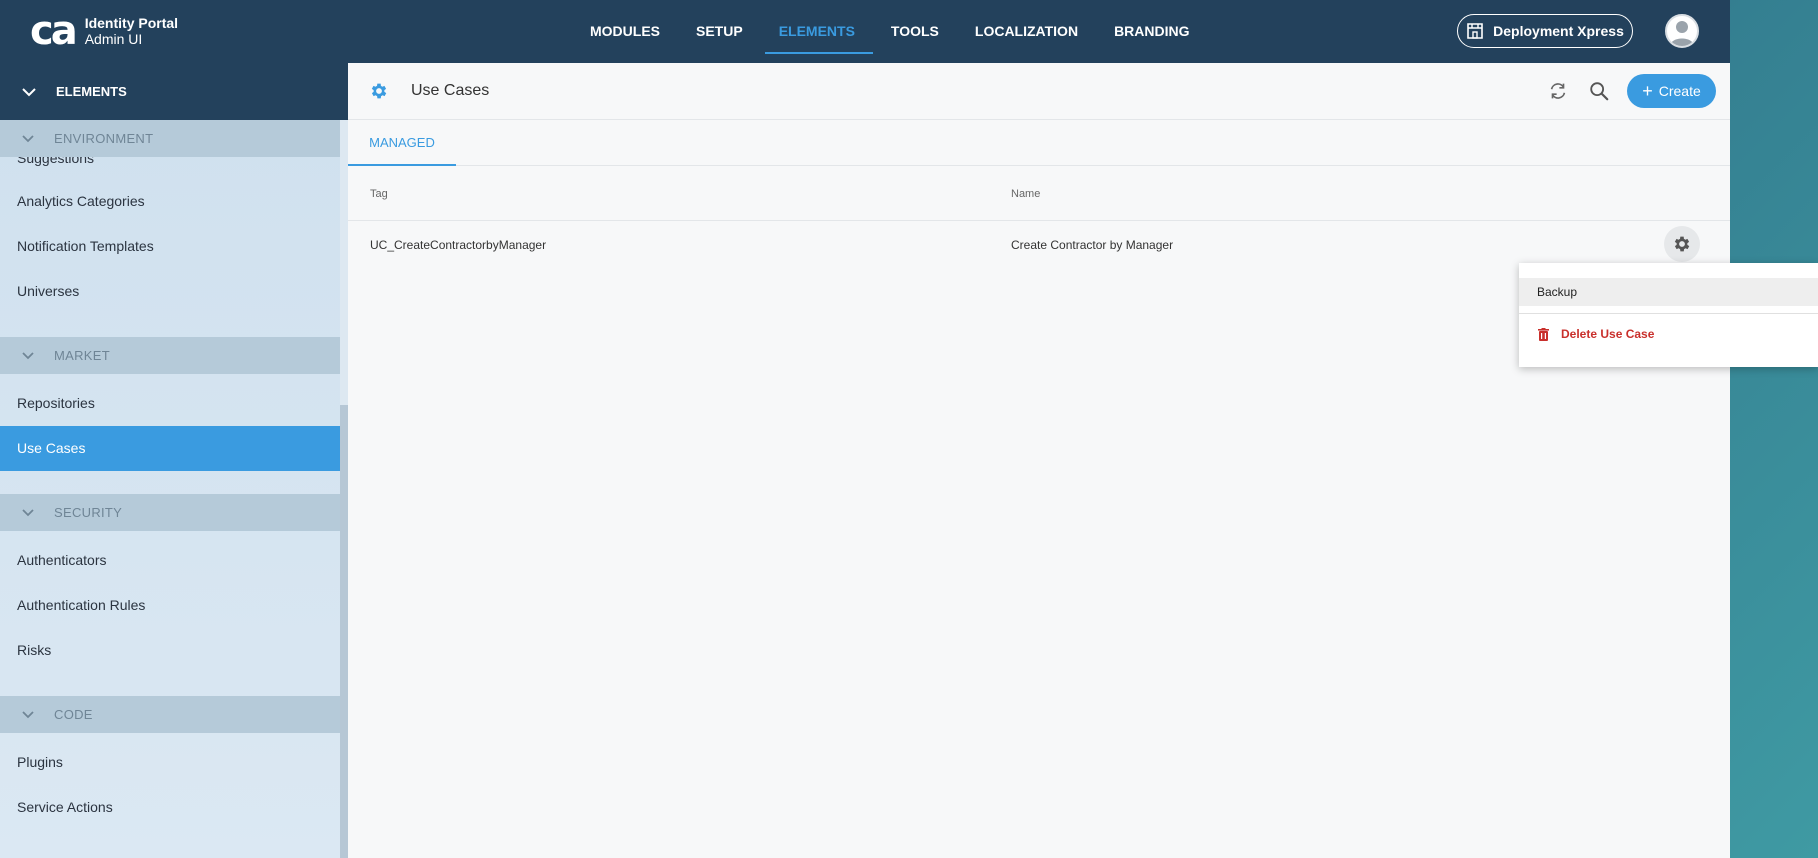  What do you see at coordinates (170, 714) in the screenshot?
I see `section-code: CODE` at bounding box center [170, 714].